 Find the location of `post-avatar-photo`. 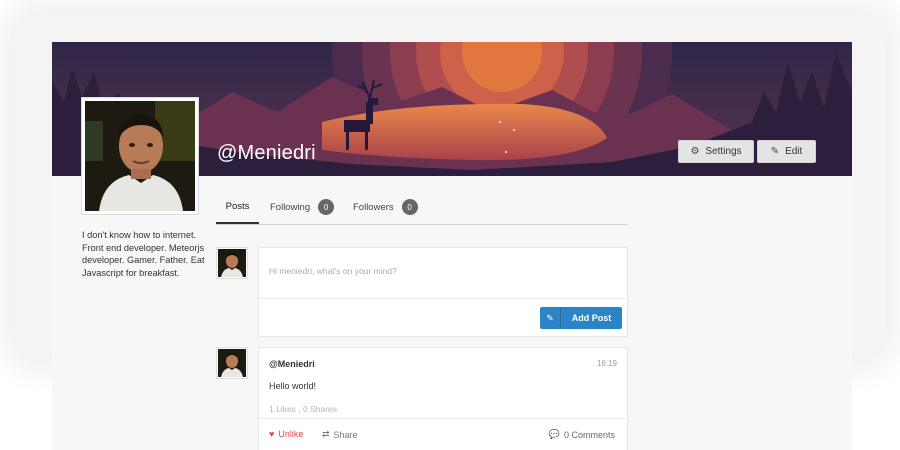

post-avatar-photo is located at coordinates (232, 363).